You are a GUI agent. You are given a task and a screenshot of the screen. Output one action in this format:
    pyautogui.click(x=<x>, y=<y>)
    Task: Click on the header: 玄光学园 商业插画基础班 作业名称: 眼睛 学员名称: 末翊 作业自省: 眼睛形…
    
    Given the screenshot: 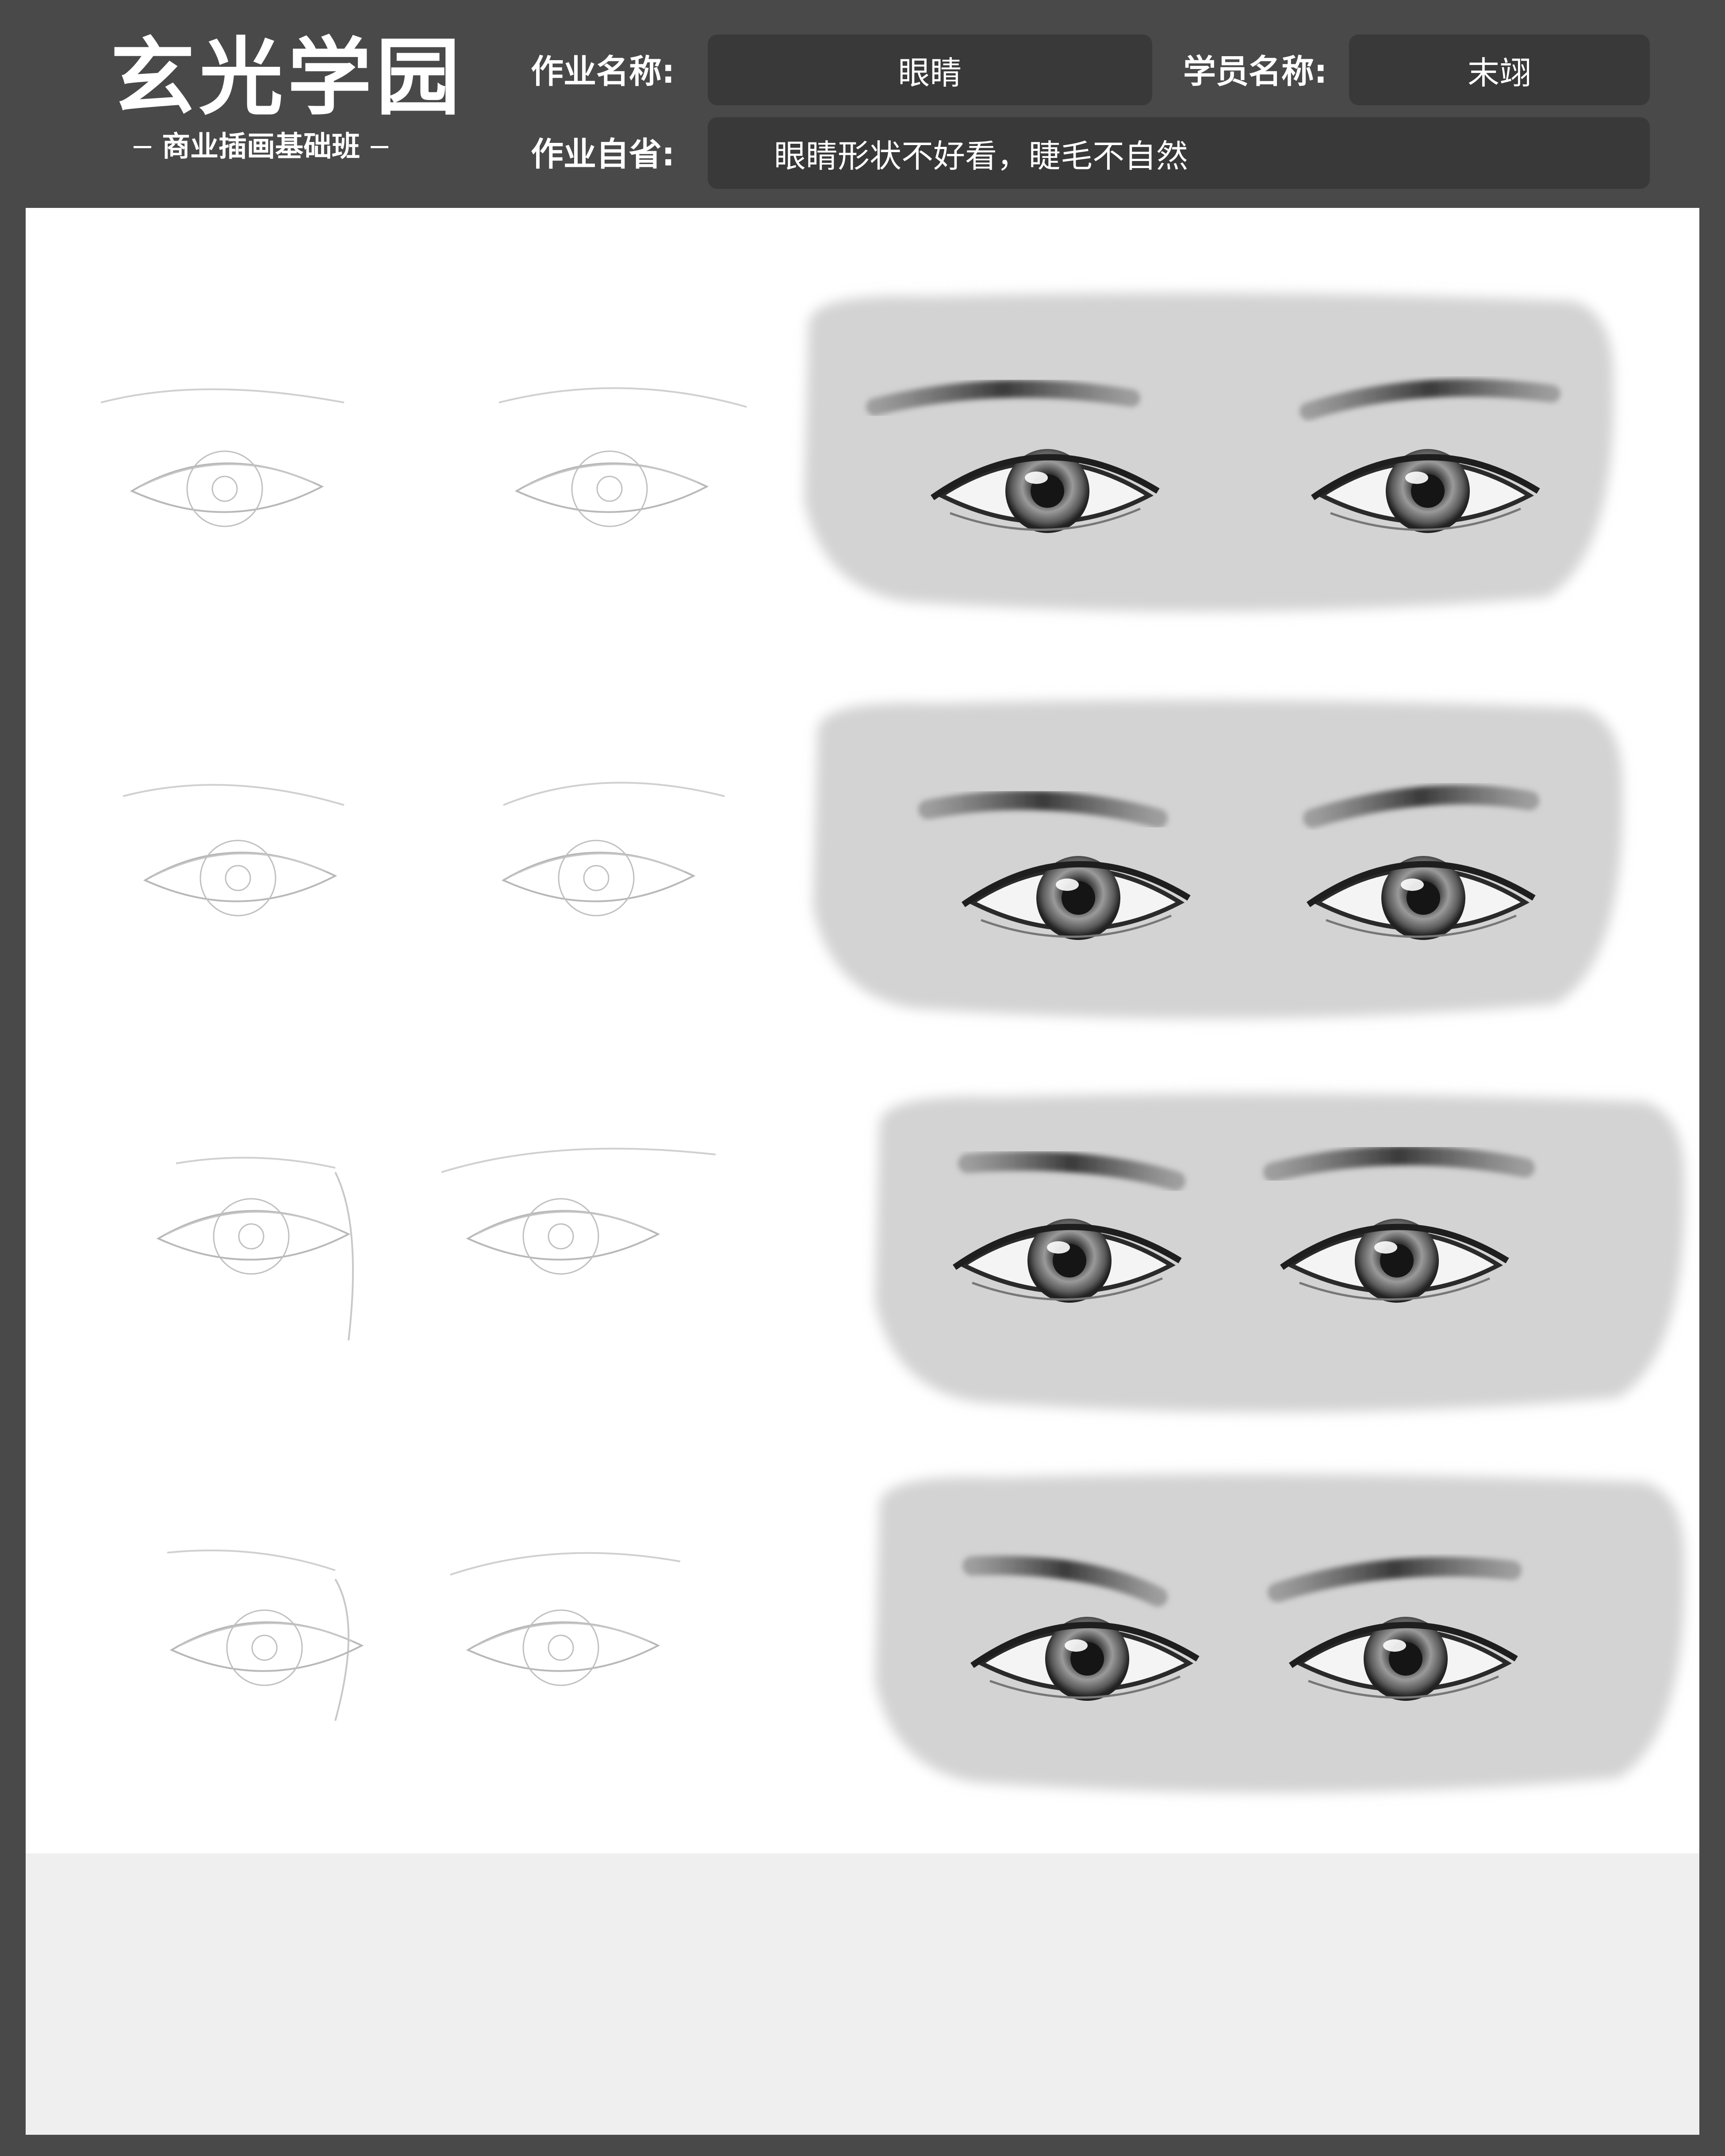 What is the action you would take?
    pyautogui.click(x=862, y=104)
    